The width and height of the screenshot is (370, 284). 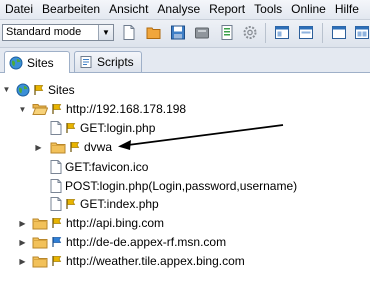 I want to click on open-session-icon, so click(x=154, y=32).